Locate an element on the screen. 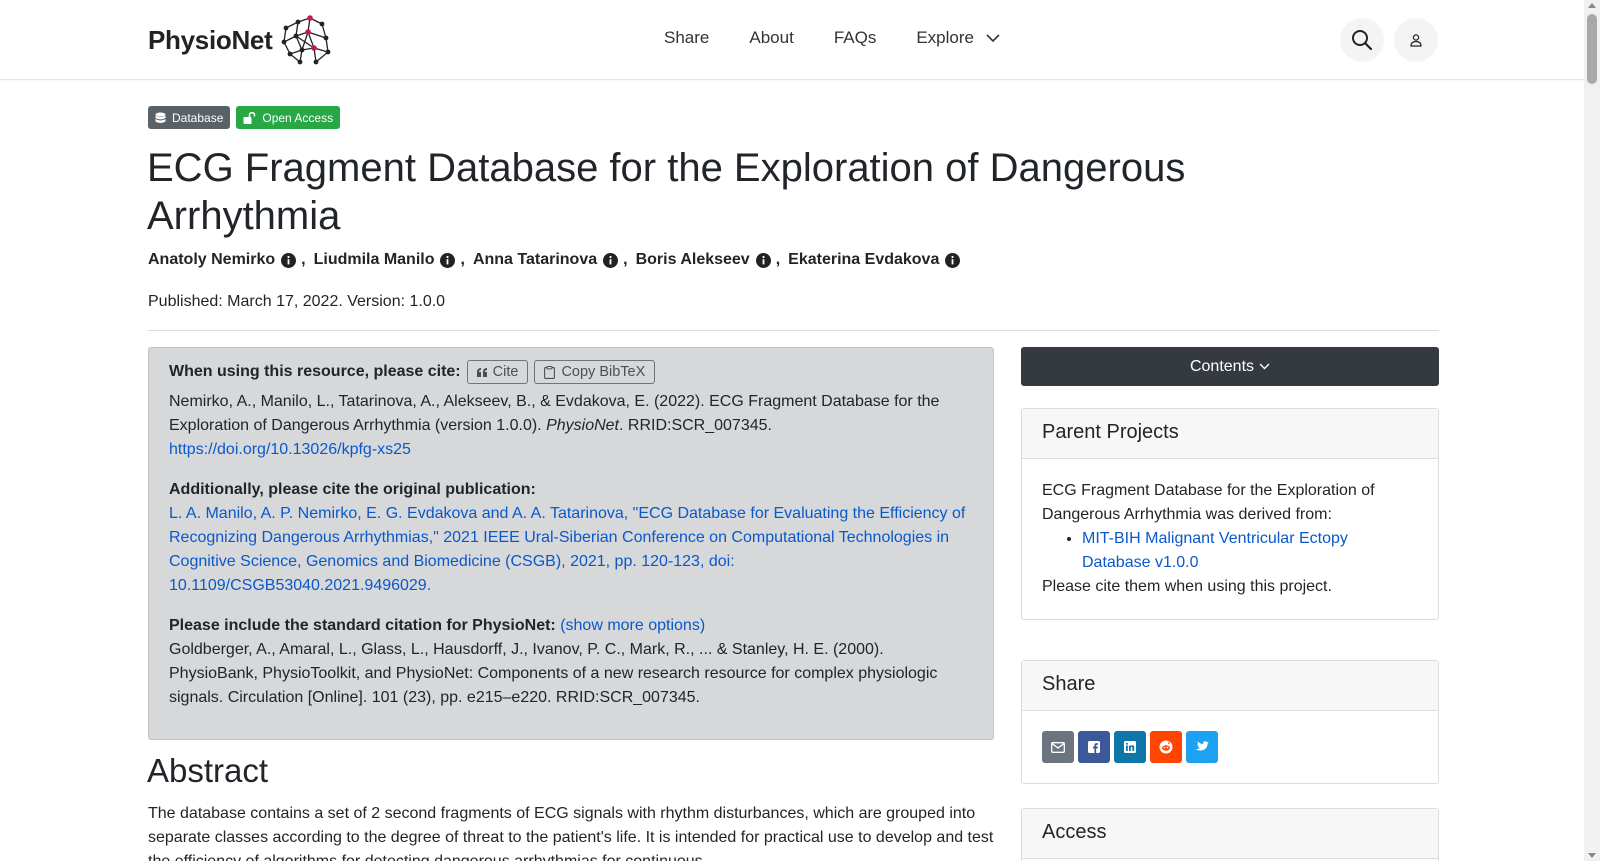 This screenshot has height=861, width=1600. nav-about-label: About is located at coordinates (771, 37).